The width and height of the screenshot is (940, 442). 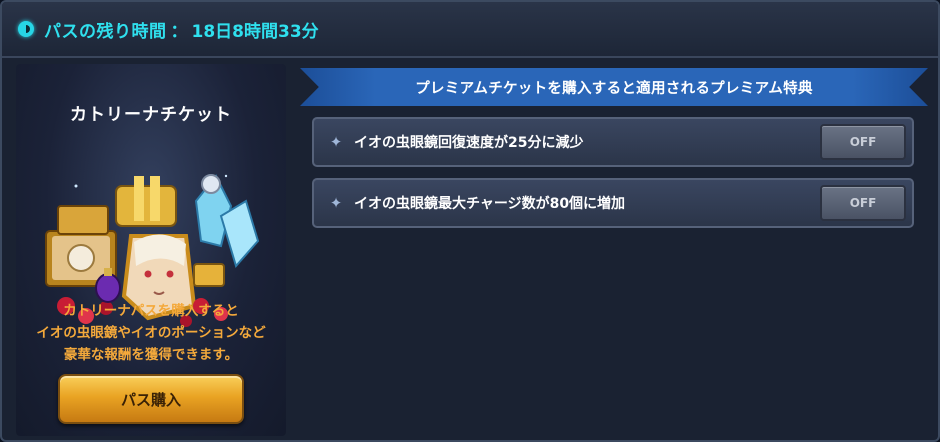 What do you see at coordinates (613, 142) in the screenshot?
I see `benefit-row: ✦ イオの虫眼鏡回復速度が25分に減少 OFF` at bounding box center [613, 142].